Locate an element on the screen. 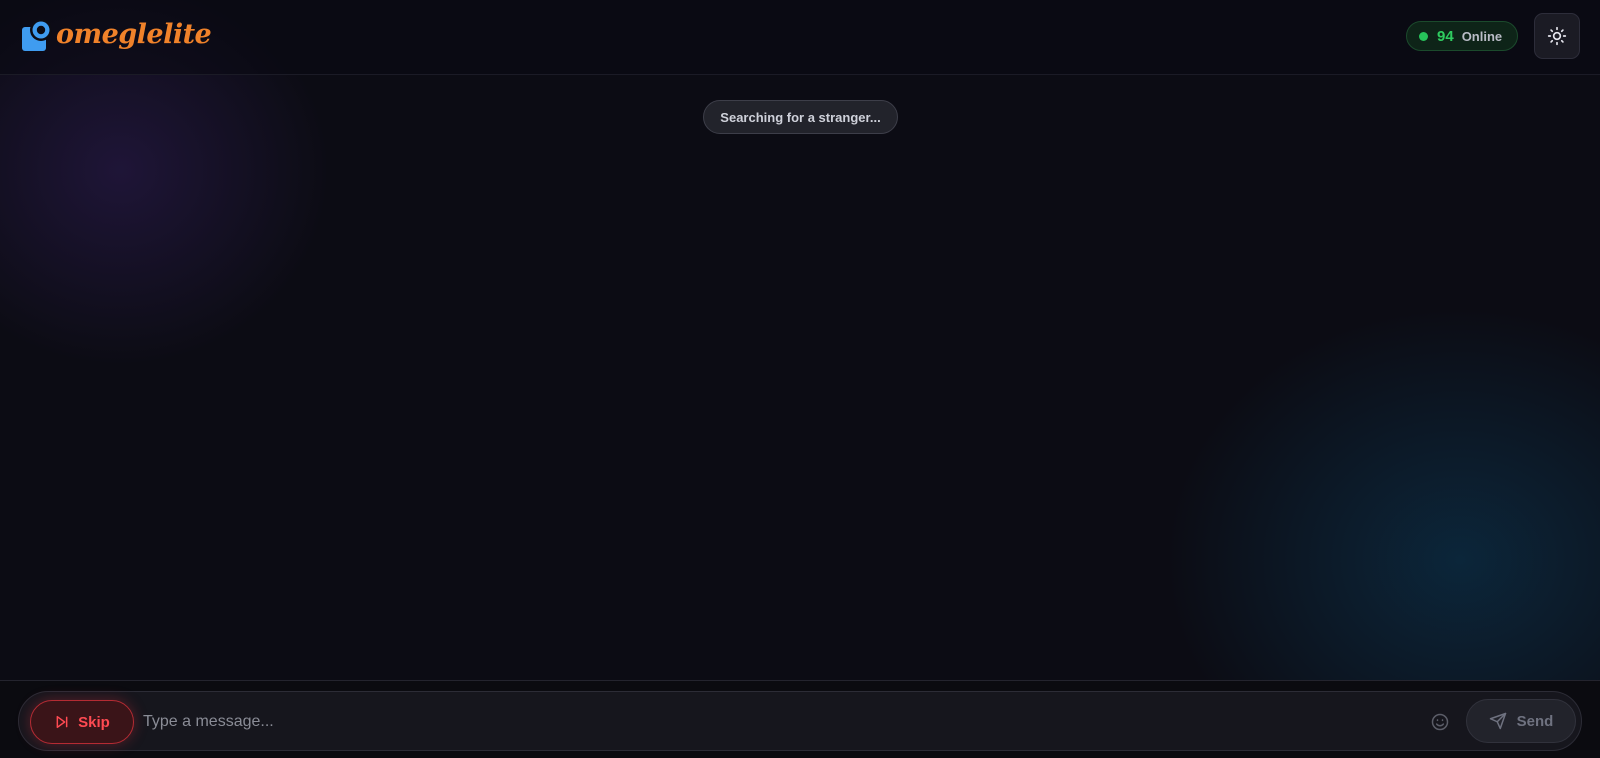  skip-button: Skip is located at coordinates (82, 722).